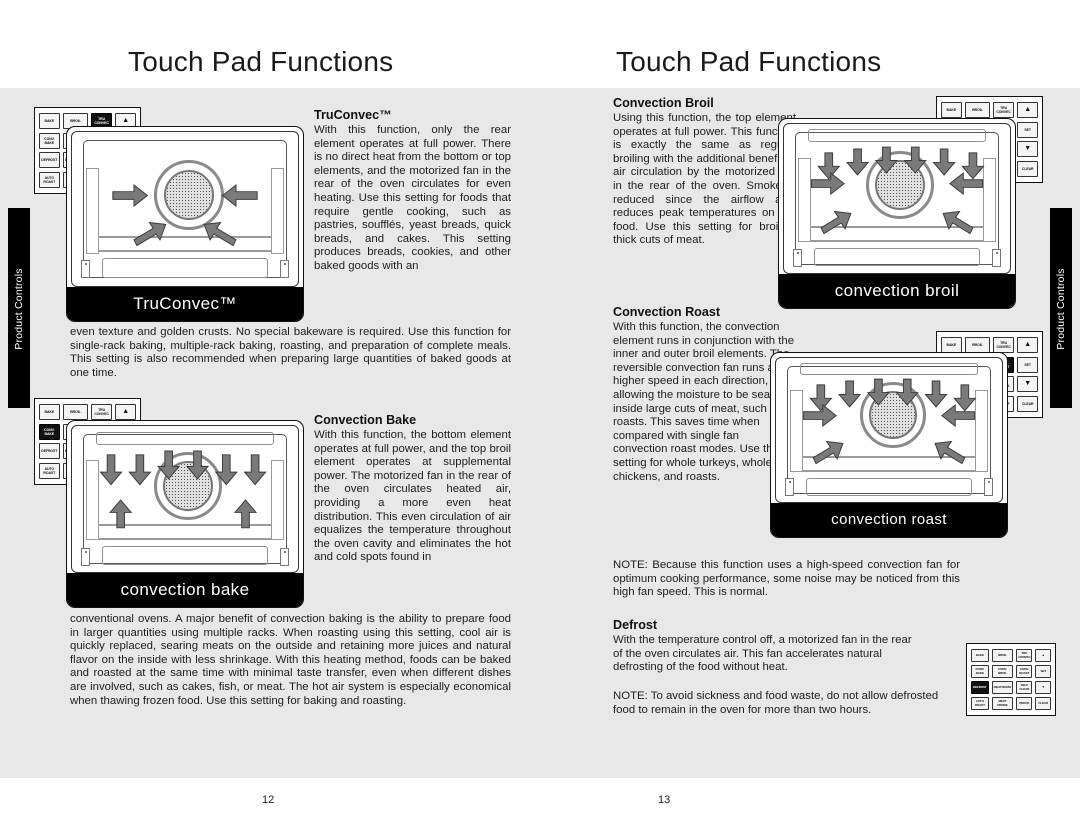 The width and height of the screenshot is (1080, 834). I want to click on illustration-caption: TruConvec™, so click(185, 304).